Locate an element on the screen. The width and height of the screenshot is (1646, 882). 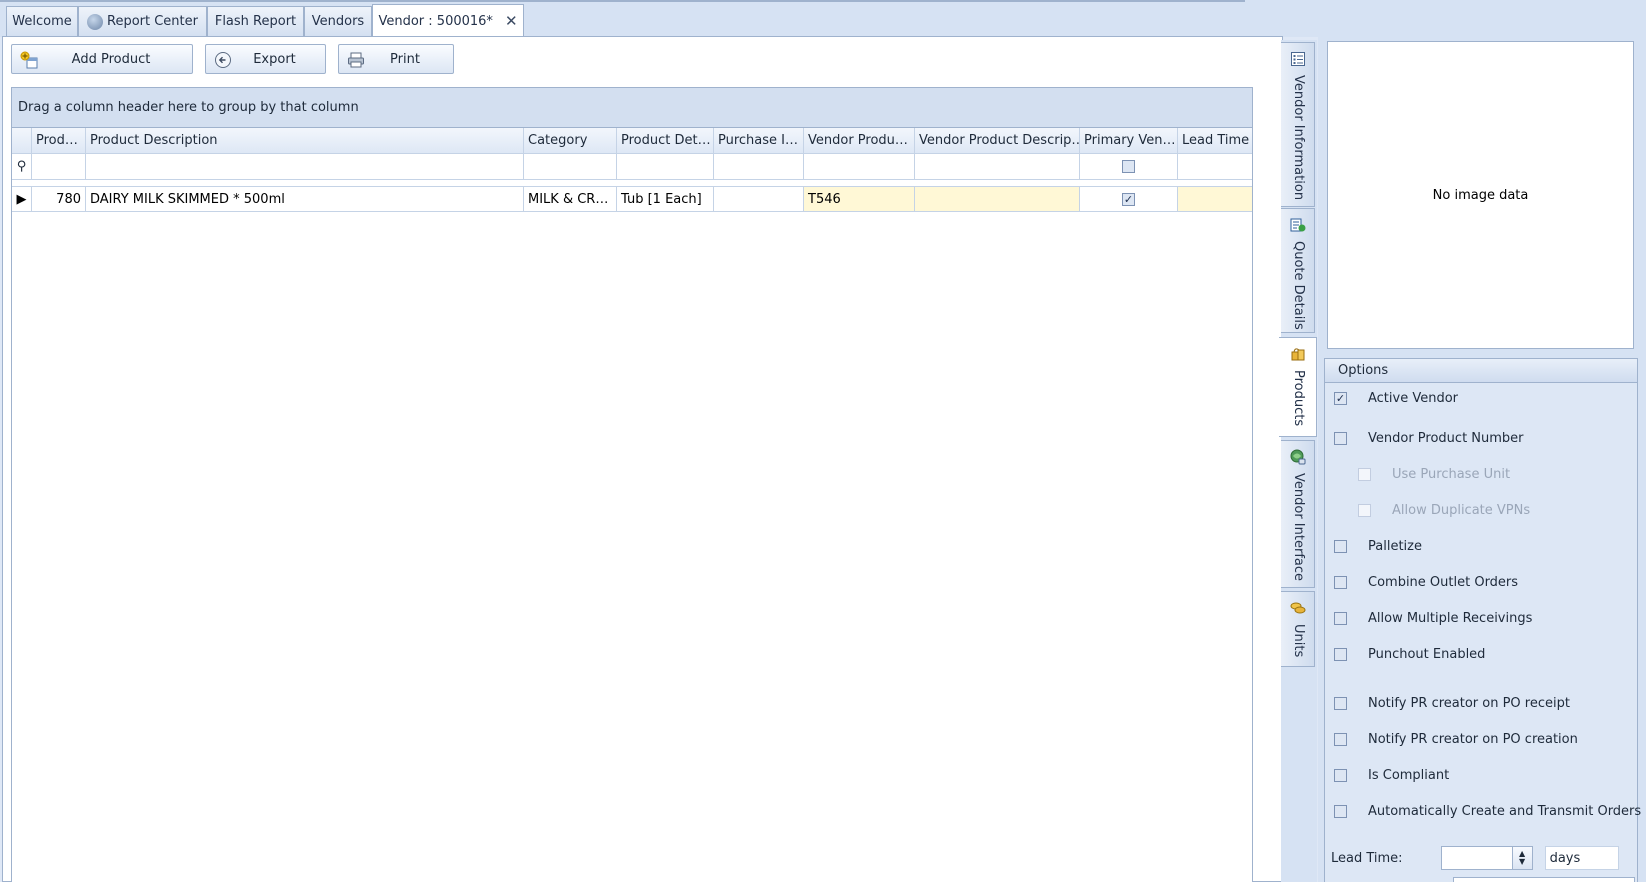
cell-primary-vendor: ✓ is located at coordinates (1129, 199).